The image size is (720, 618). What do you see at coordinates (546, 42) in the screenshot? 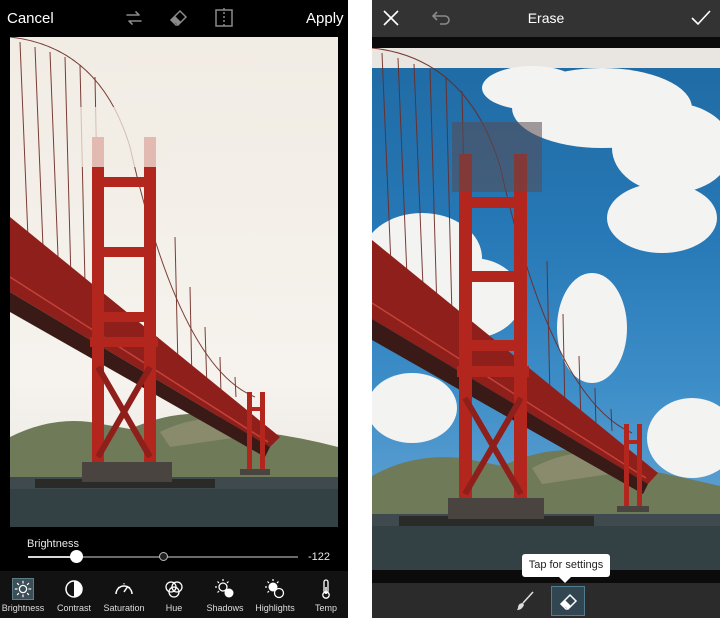
I see `canvas-top-border` at bounding box center [546, 42].